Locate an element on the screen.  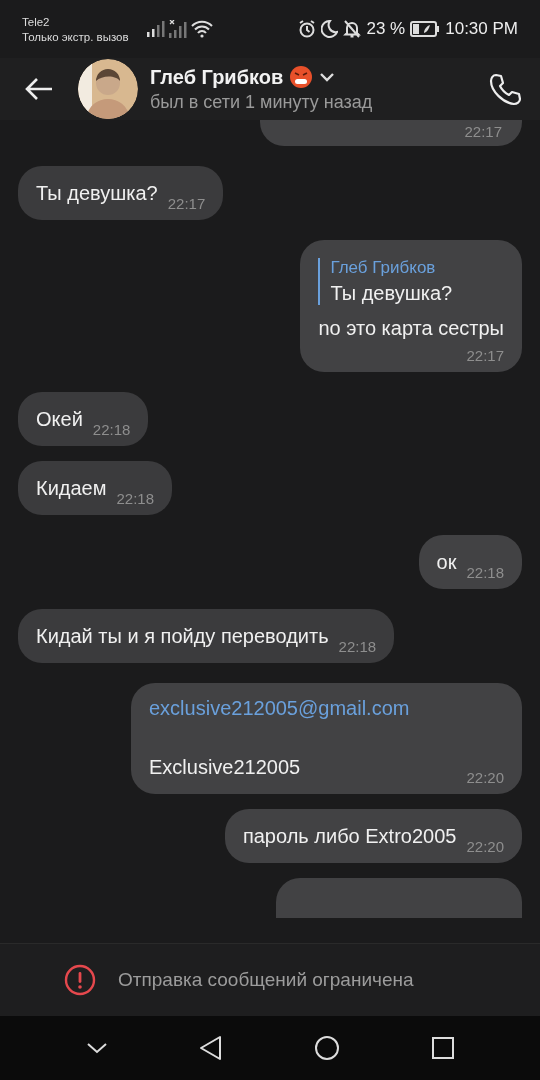
wifi-icon is located at coordinates (201, 29).